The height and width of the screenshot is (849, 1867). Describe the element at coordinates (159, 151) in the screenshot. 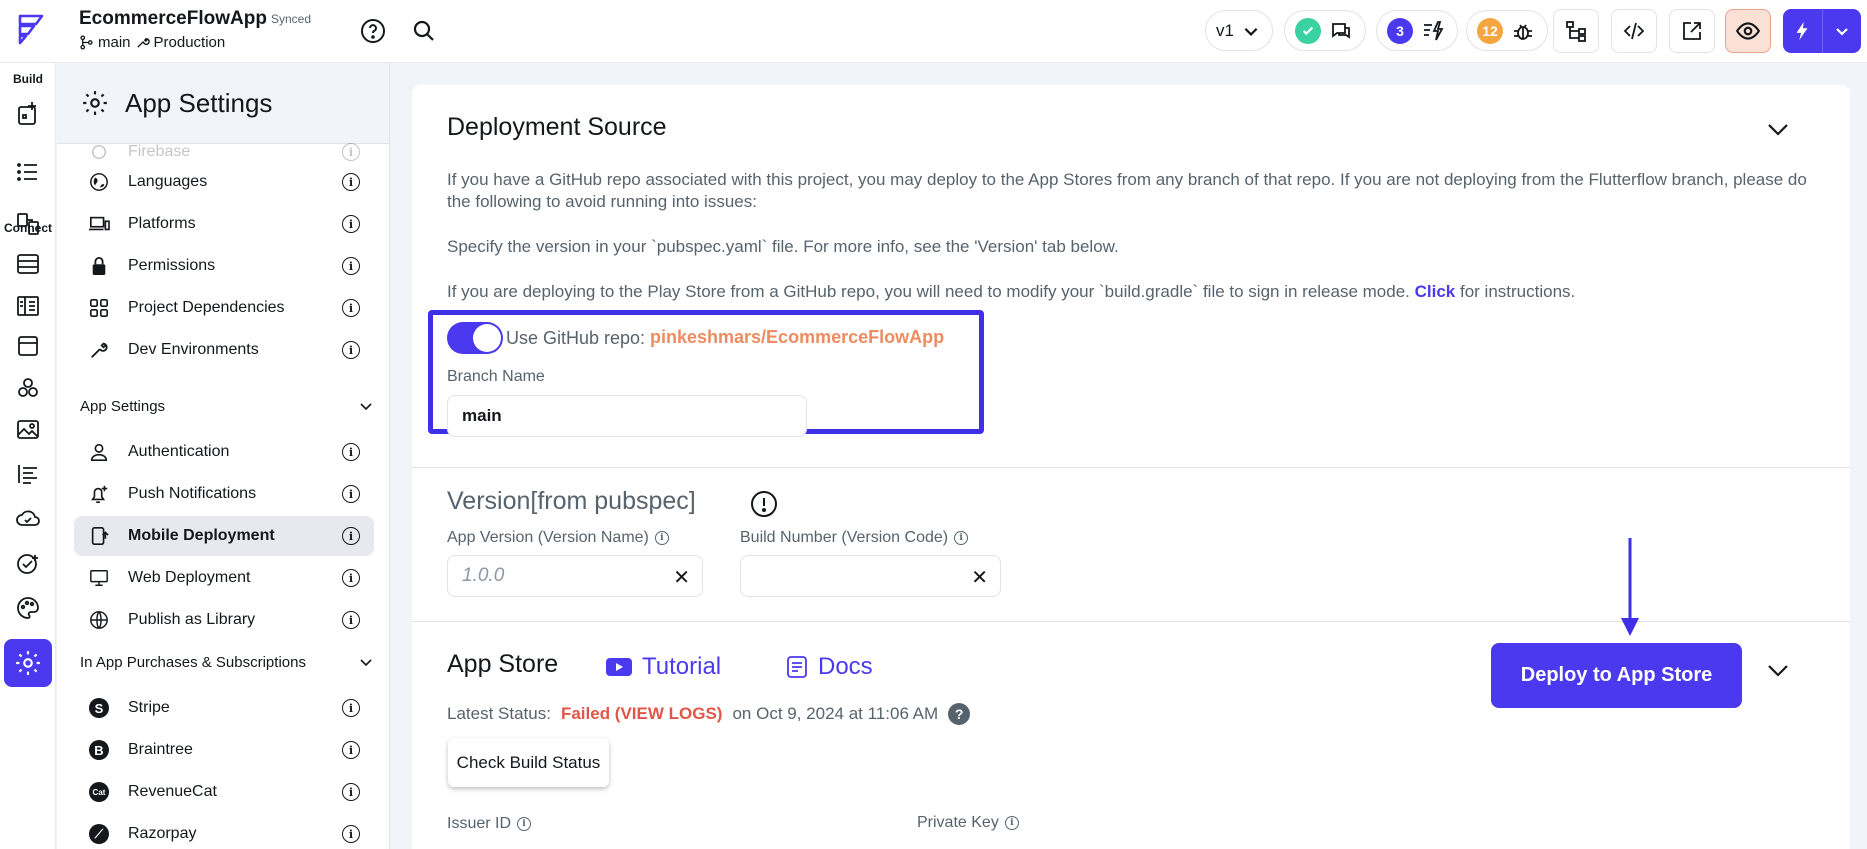

I see `nav-item-label: Firebase` at that location.